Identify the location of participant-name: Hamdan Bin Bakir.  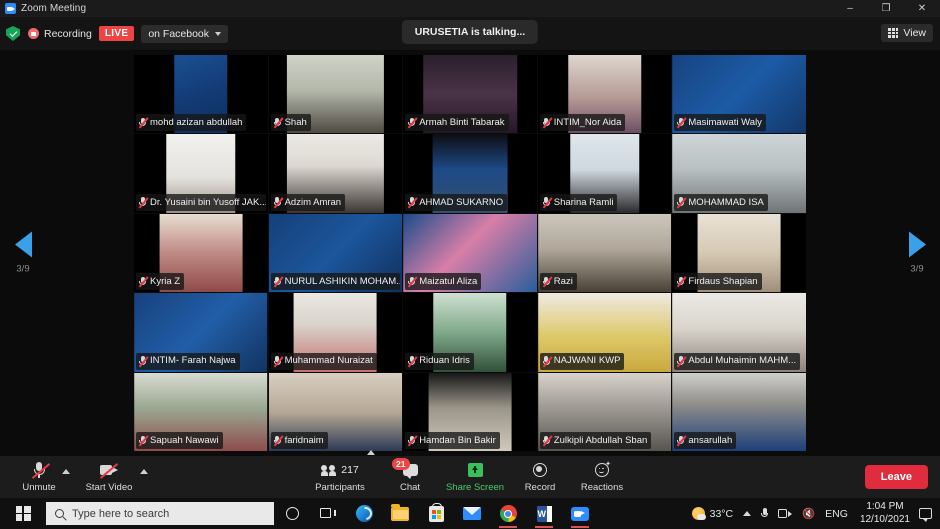
(457, 440).